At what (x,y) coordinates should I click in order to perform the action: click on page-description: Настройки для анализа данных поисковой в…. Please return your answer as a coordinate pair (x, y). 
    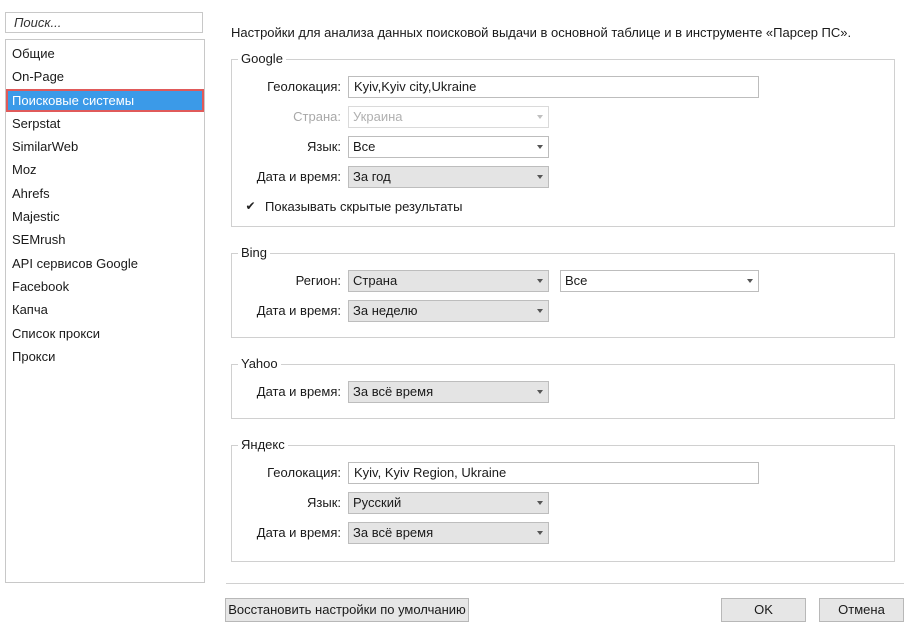
    Looking at the image, I should click on (541, 32).